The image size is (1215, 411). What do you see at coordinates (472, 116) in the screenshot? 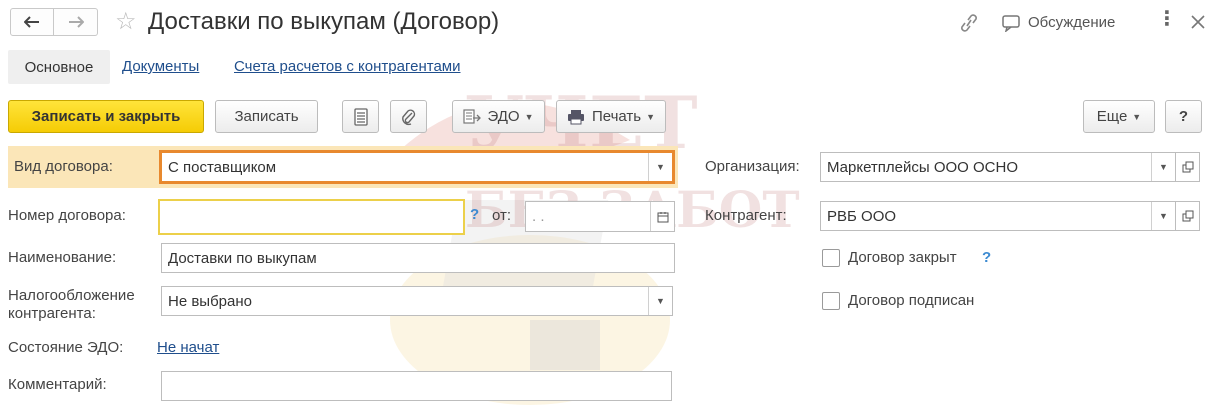
I see `edo-icon` at bounding box center [472, 116].